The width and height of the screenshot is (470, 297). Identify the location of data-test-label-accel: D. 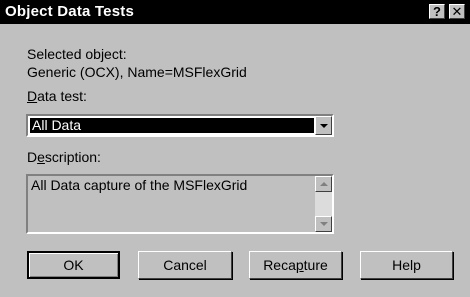
(32, 96).